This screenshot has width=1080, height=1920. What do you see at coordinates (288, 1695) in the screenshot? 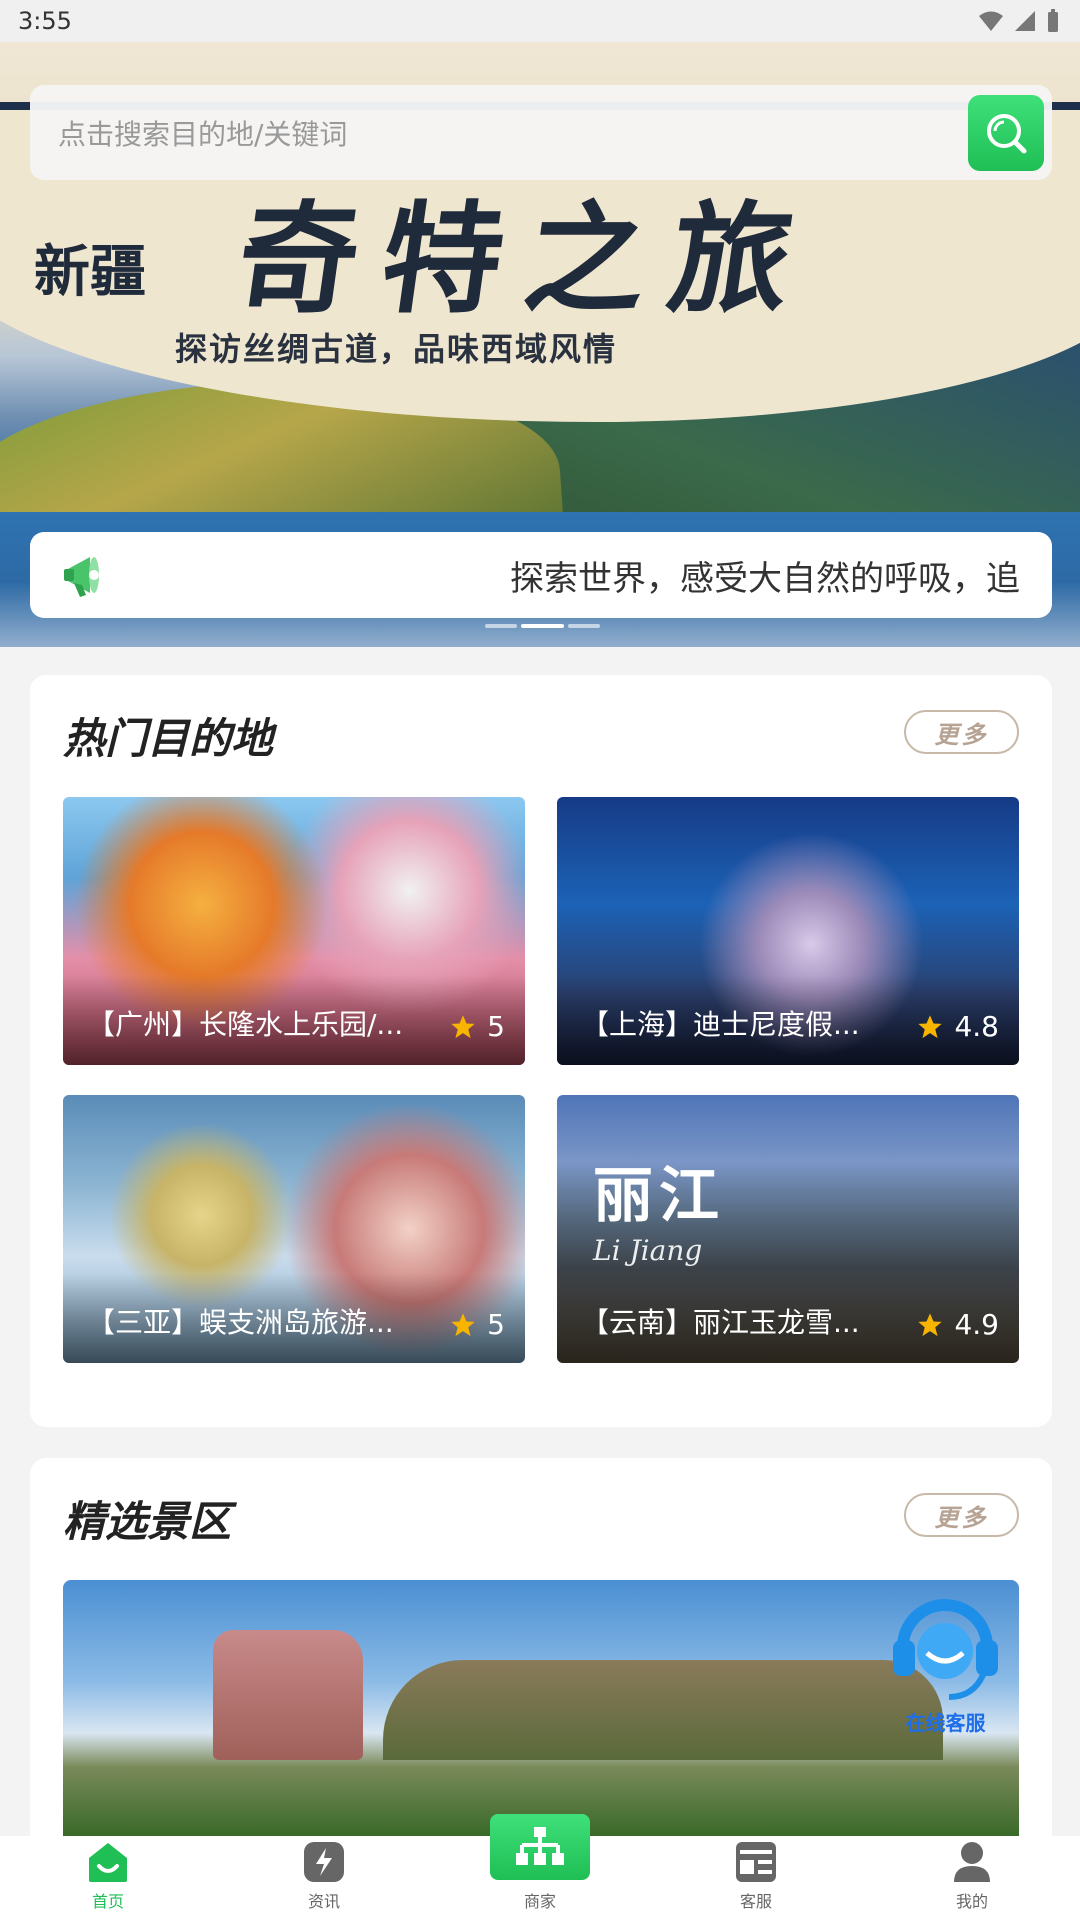
I see `scenic-rock` at bounding box center [288, 1695].